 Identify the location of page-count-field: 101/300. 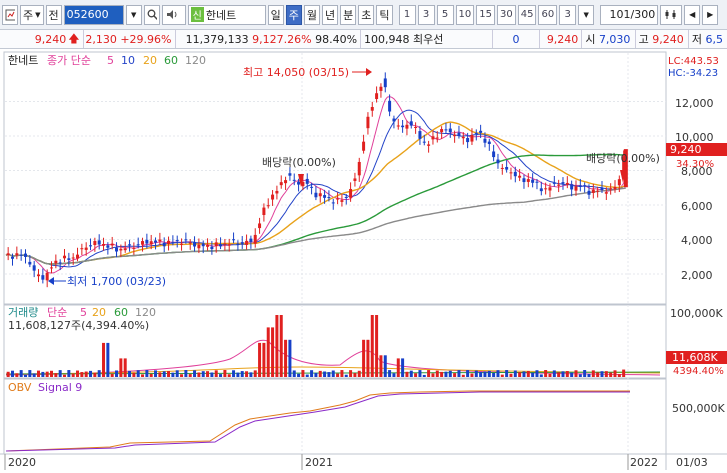
(629, 14).